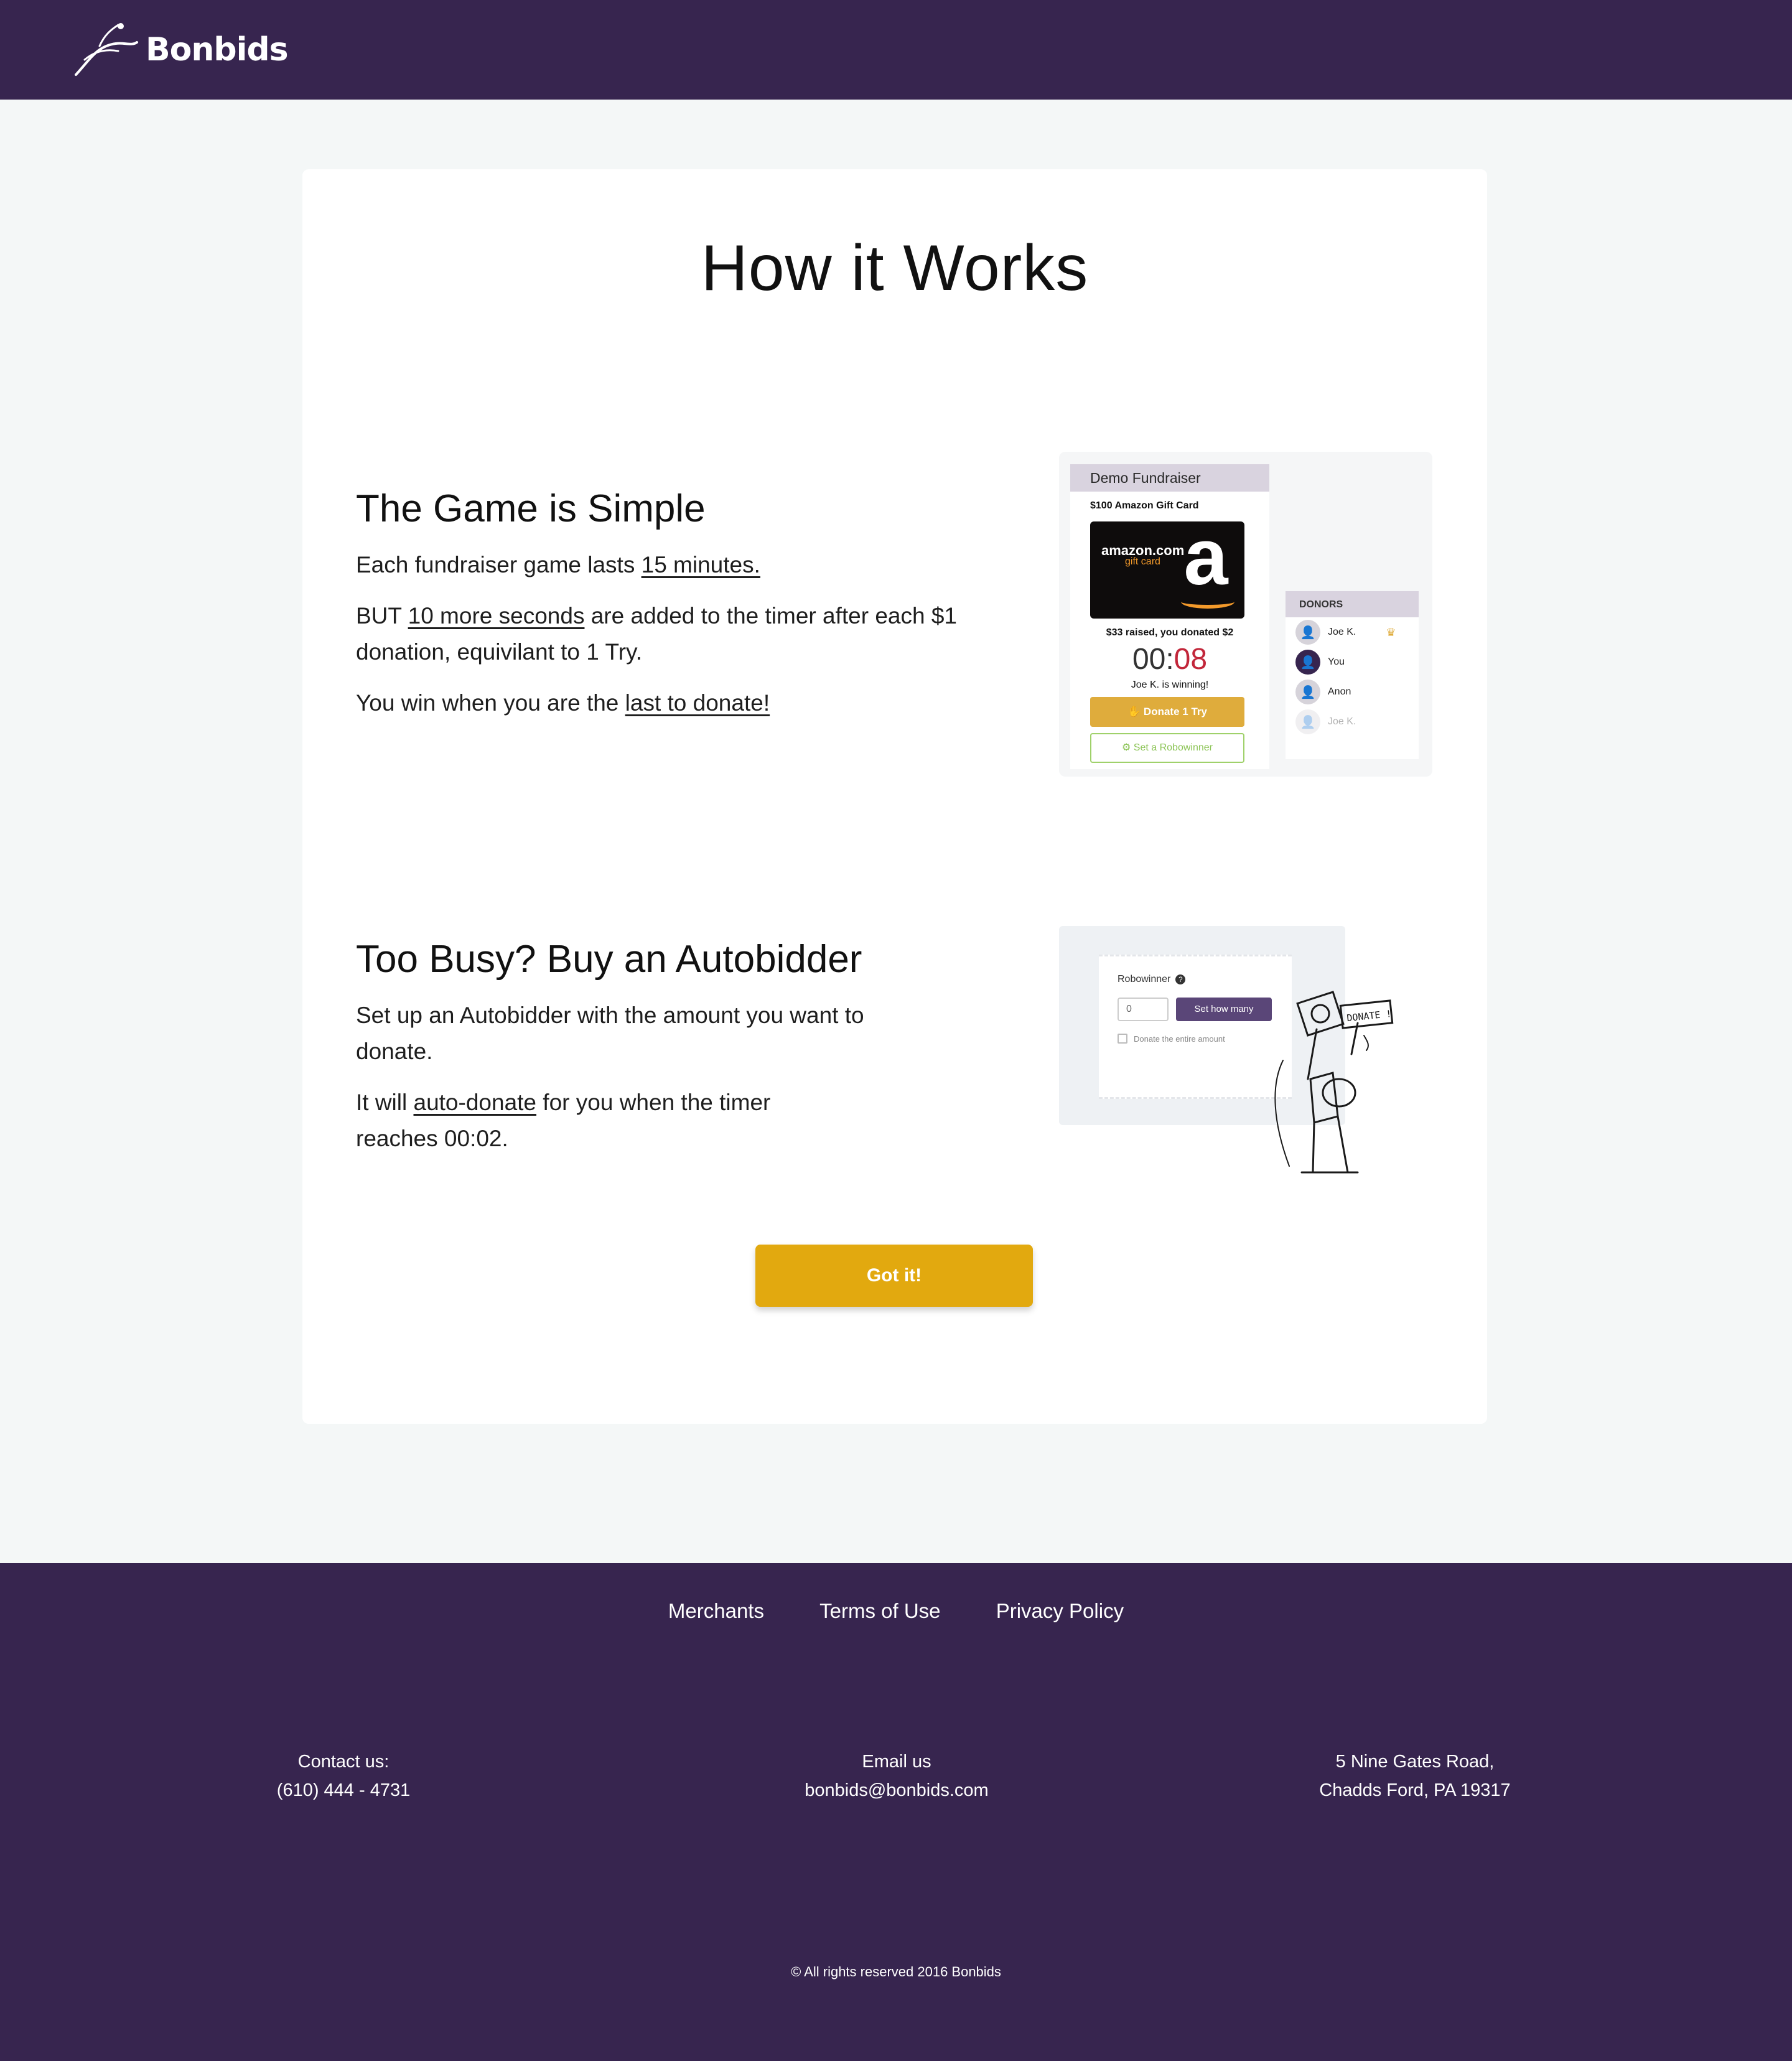 Image resolution: width=1792 pixels, height=2061 pixels. I want to click on contact-email-block: Email us bonbids@bonbids.com, so click(897, 1776).